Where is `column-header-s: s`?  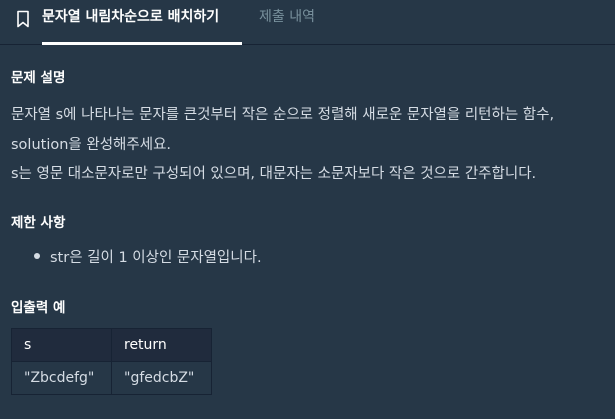 column-header-s: s is located at coordinates (61, 345).